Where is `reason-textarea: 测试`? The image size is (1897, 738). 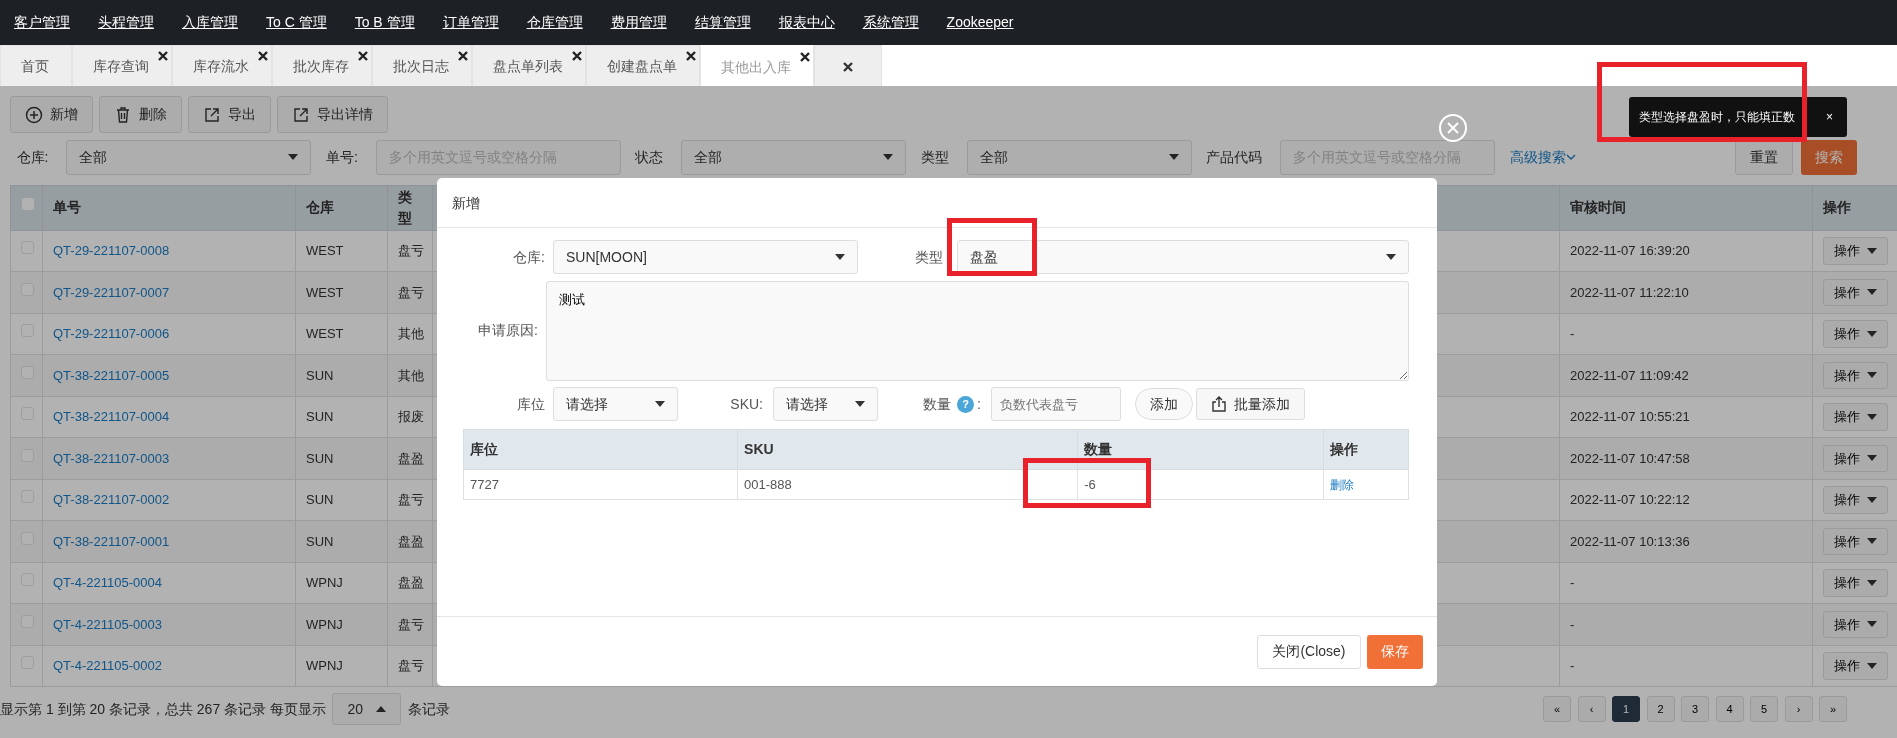
reason-textarea: 测试 is located at coordinates (977, 330).